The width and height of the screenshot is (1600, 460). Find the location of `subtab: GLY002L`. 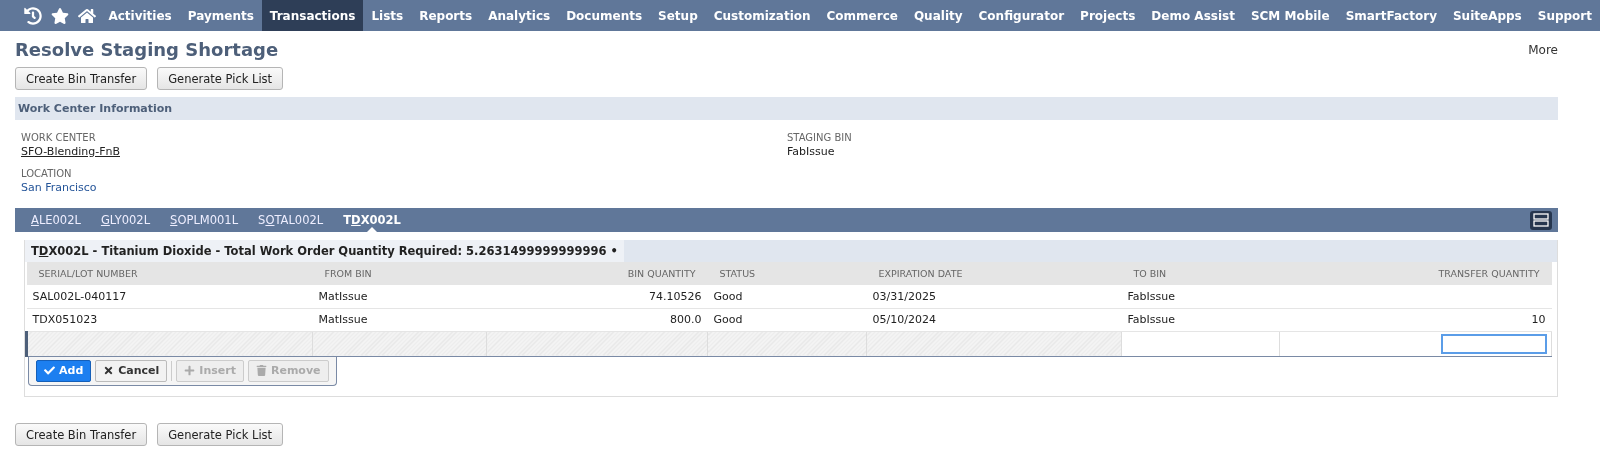

subtab: GLY002L is located at coordinates (125, 220).